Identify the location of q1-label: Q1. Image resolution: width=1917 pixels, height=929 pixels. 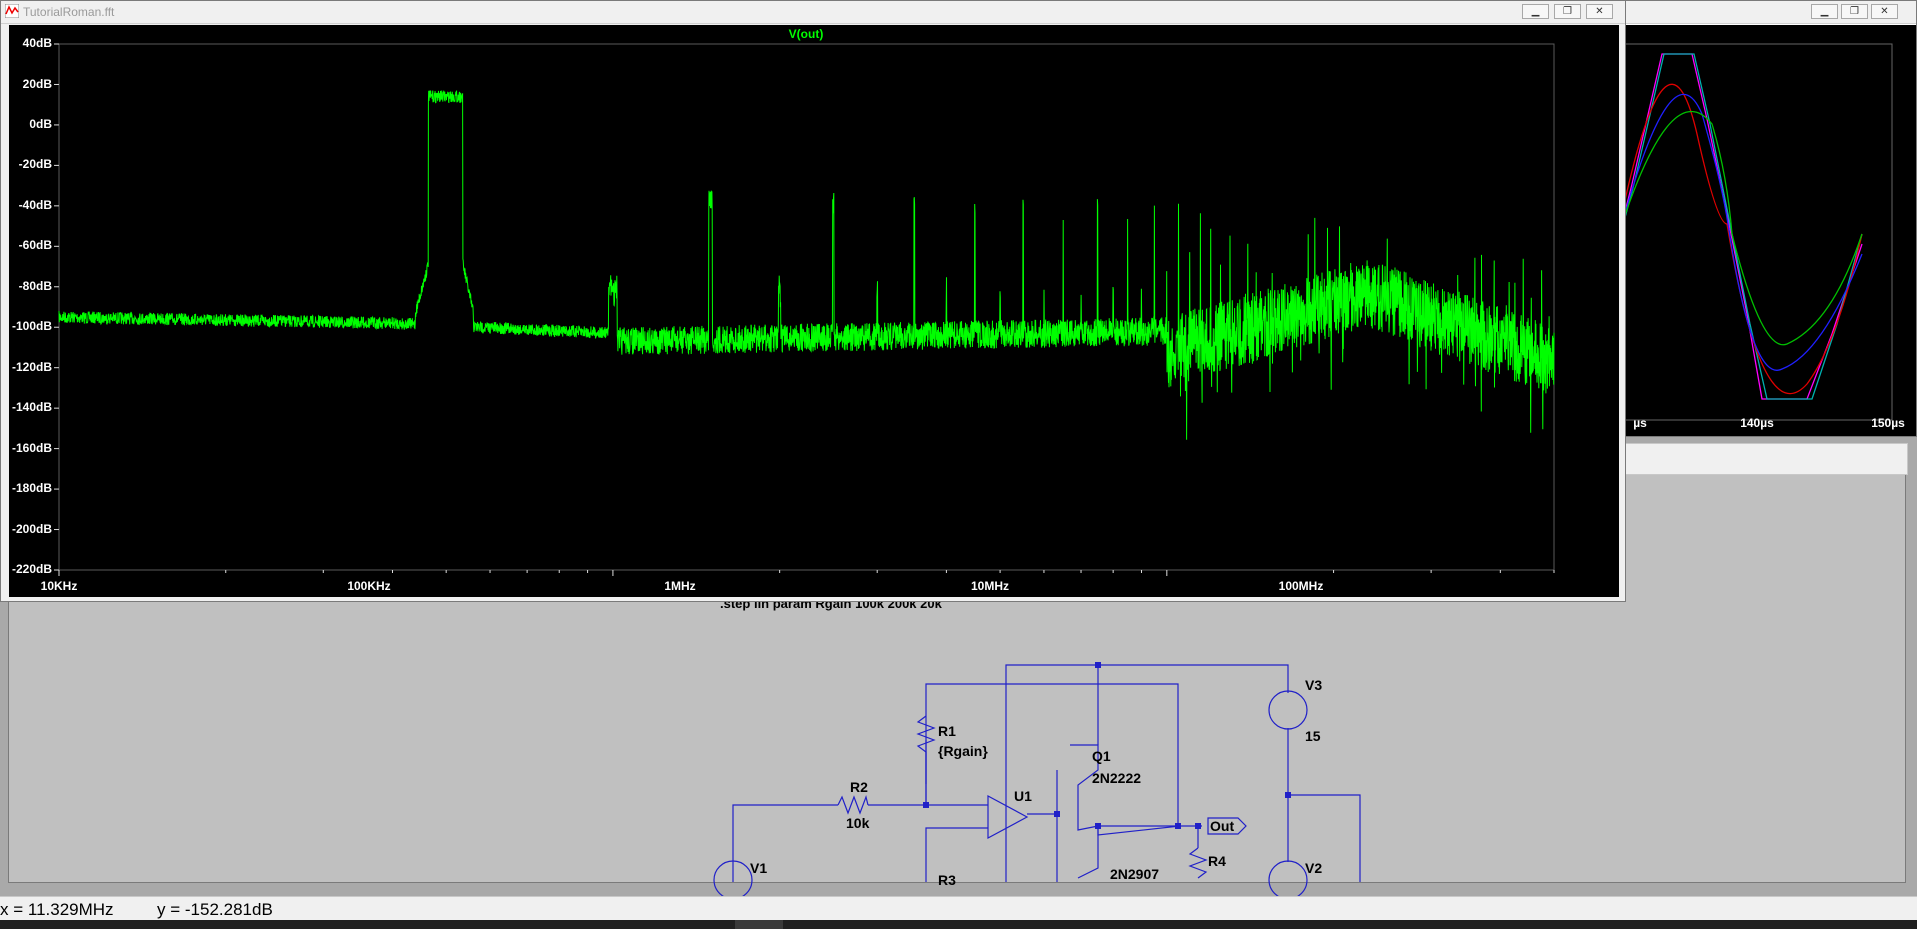
(1101, 756).